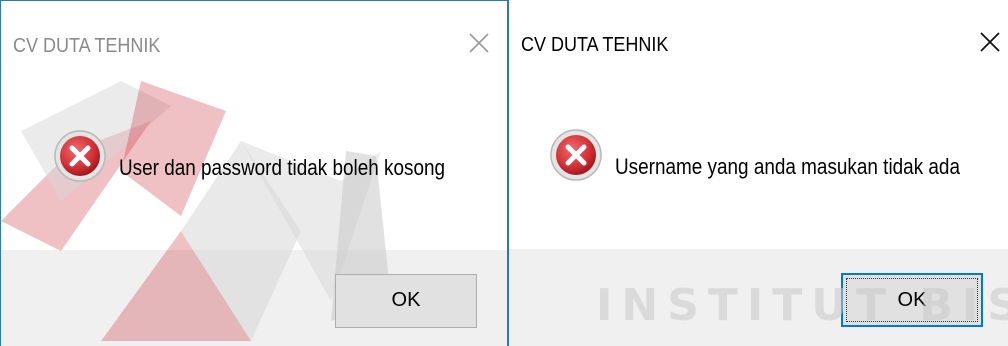 Image resolution: width=1008 pixels, height=346 pixels. What do you see at coordinates (787, 166) in the screenshot?
I see `error-message: Username yang anda masukan tidak ada` at bounding box center [787, 166].